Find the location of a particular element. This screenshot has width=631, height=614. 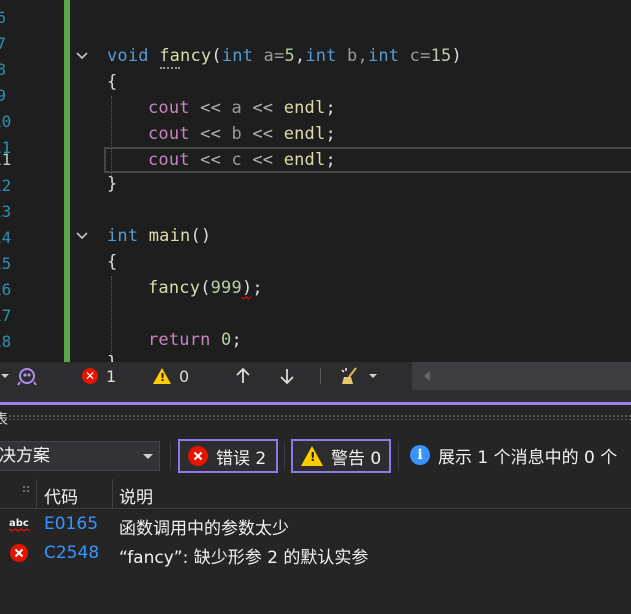

error-circle-icon is located at coordinates (19, 553).